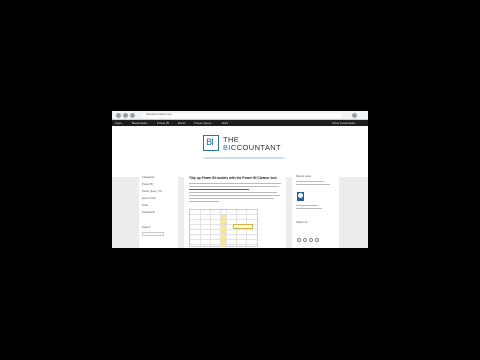 This screenshot has width=480, height=360. Describe the element at coordinates (317, 240) in the screenshot. I see `rss-icon` at that location.